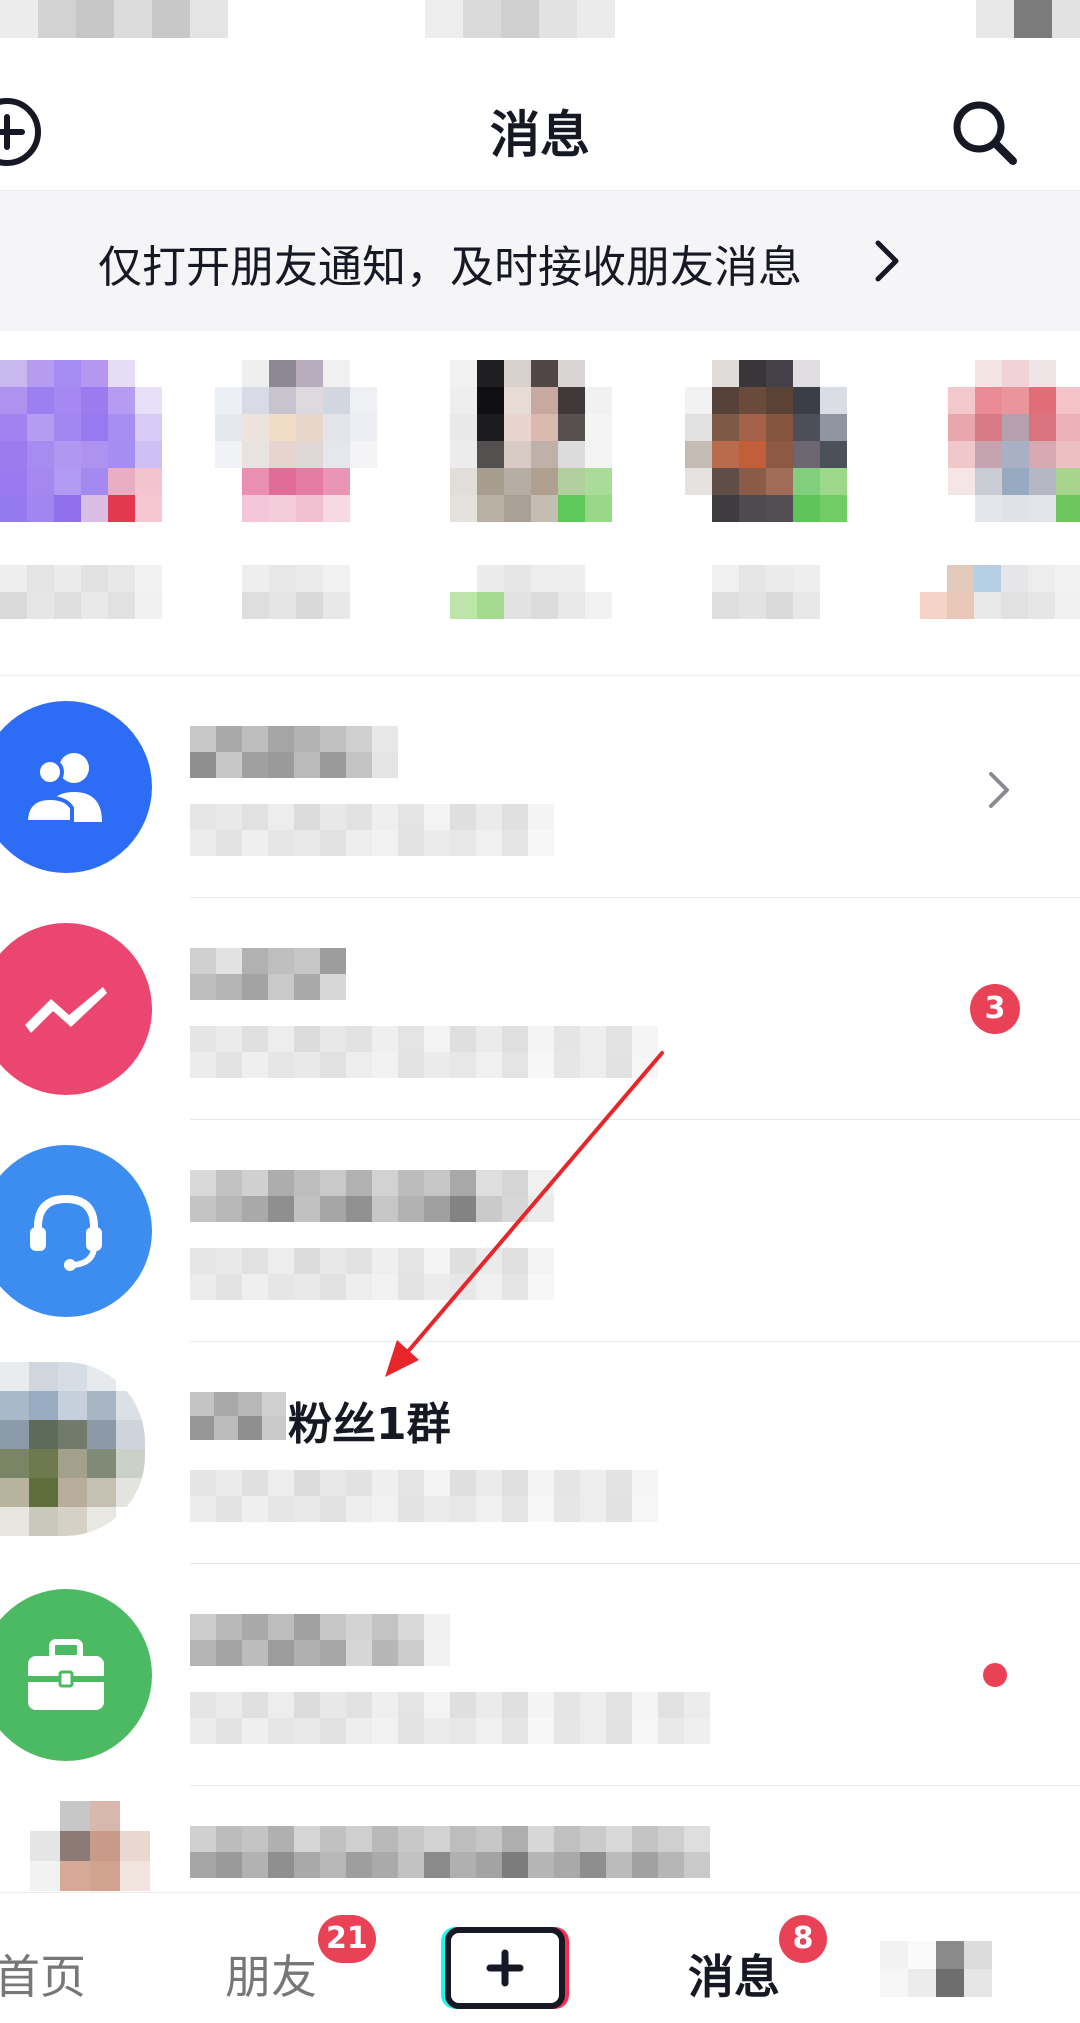  Describe the element at coordinates (995, 1009) in the screenshot. I see `unread-badge: 3` at that location.